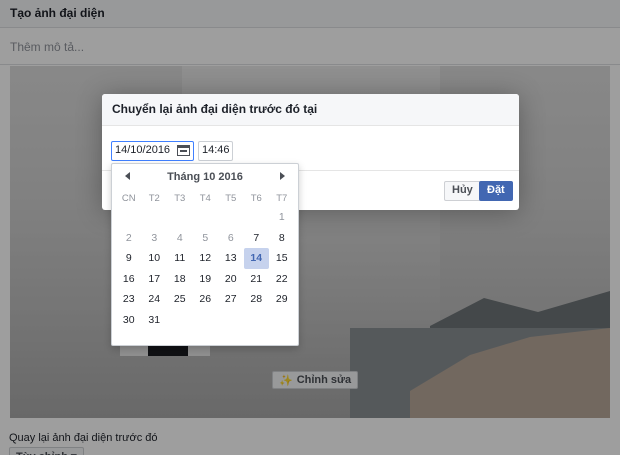 The width and height of the screenshot is (620, 455). Describe the element at coordinates (129, 299) in the screenshot. I see `calendar-day: 23` at that location.